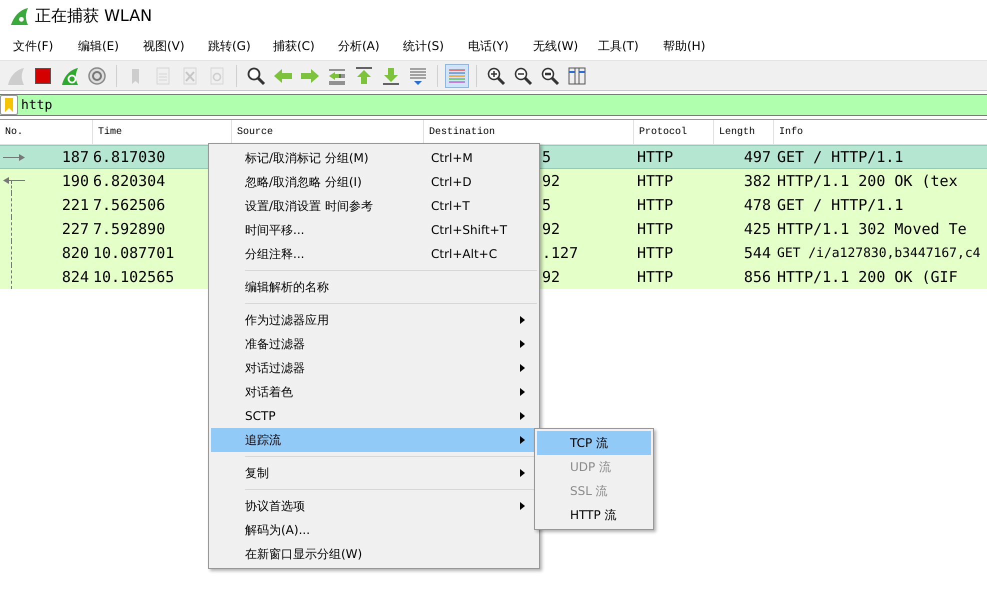 Image resolution: width=987 pixels, height=600 pixels. What do you see at coordinates (257, 473) in the screenshot?
I see `menu-label: 复制` at bounding box center [257, 473].